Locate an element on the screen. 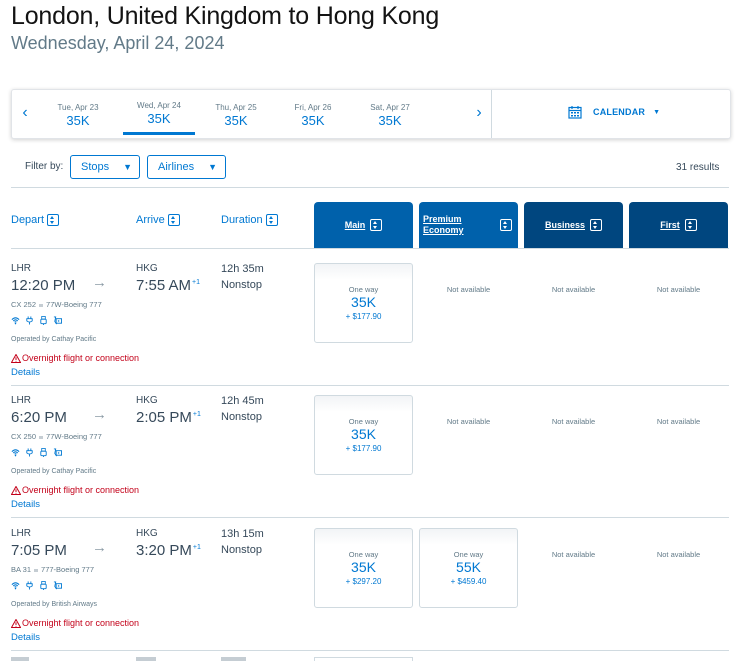 The width and height of the screenshot is (755, 661). fare-not-available-premium-economy: Not available is located at coordinates (468, 289).